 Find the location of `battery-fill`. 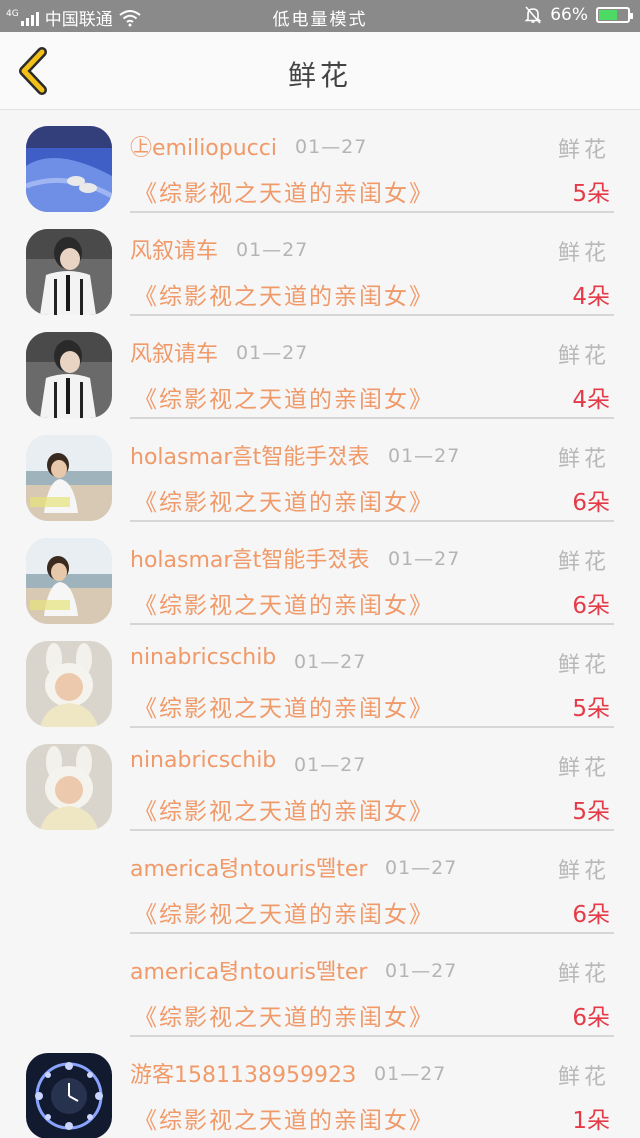

battery-fill is located at coordinates (608, 15).